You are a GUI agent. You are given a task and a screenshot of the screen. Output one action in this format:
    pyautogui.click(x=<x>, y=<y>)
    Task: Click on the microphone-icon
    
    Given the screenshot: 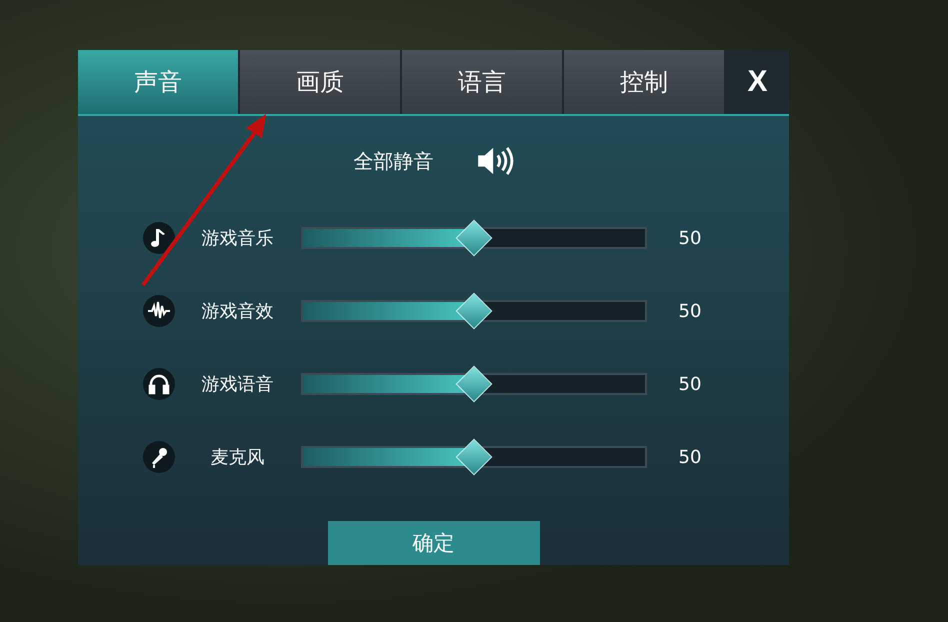 What is the action you would take?
    pyautogui.click(x=158, y=457)
    